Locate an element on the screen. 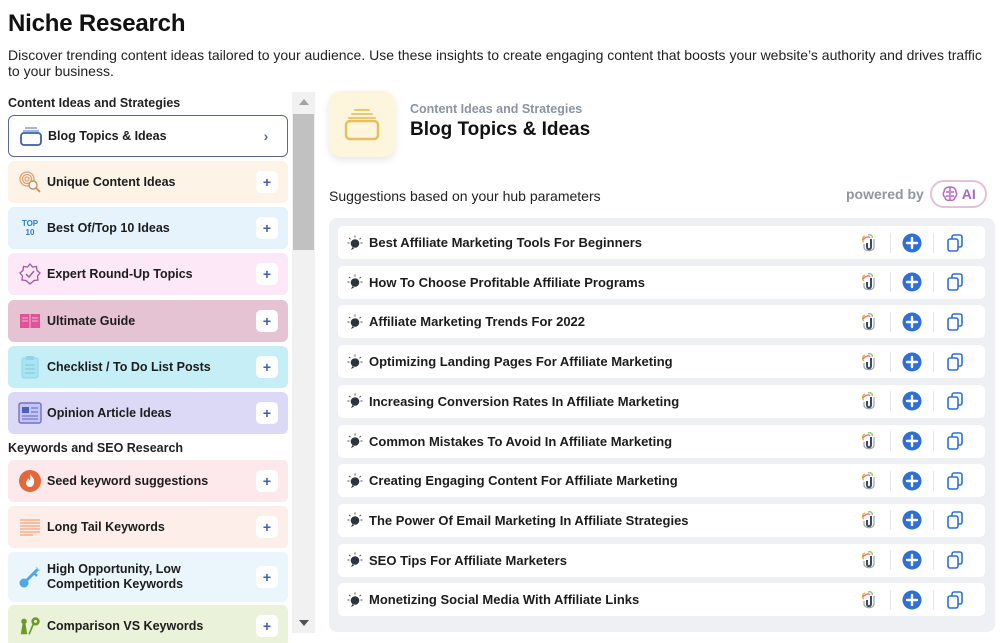 The width and height of the screenshot is (1000, 643). suggestion-text: SEO Tips For Affiliate Marketers is located at coordinates (468, 560).